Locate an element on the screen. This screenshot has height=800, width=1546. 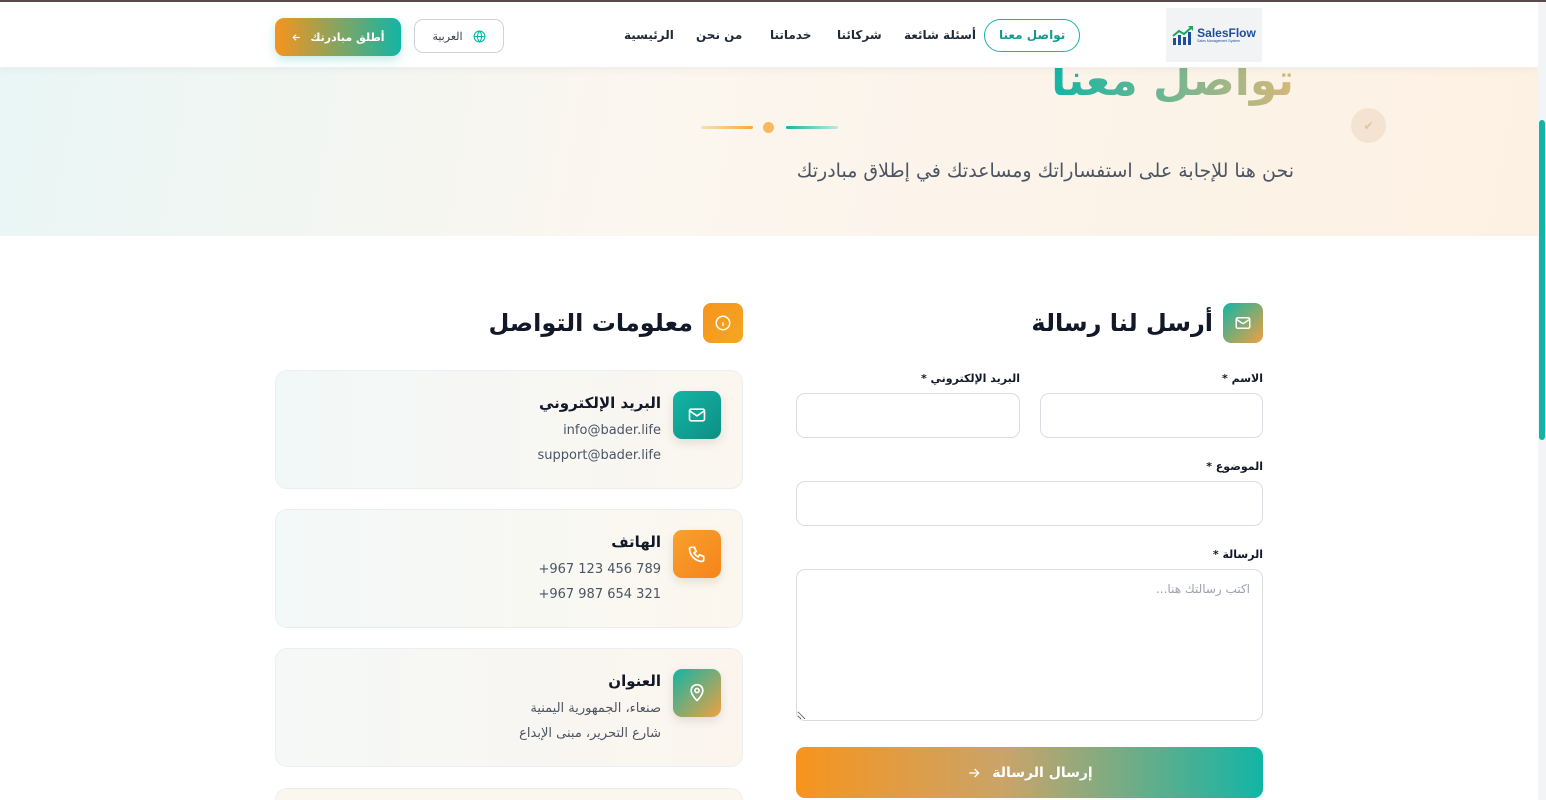
send-message-button: إرسال الرسالة is located at coordinates (1029, 772).